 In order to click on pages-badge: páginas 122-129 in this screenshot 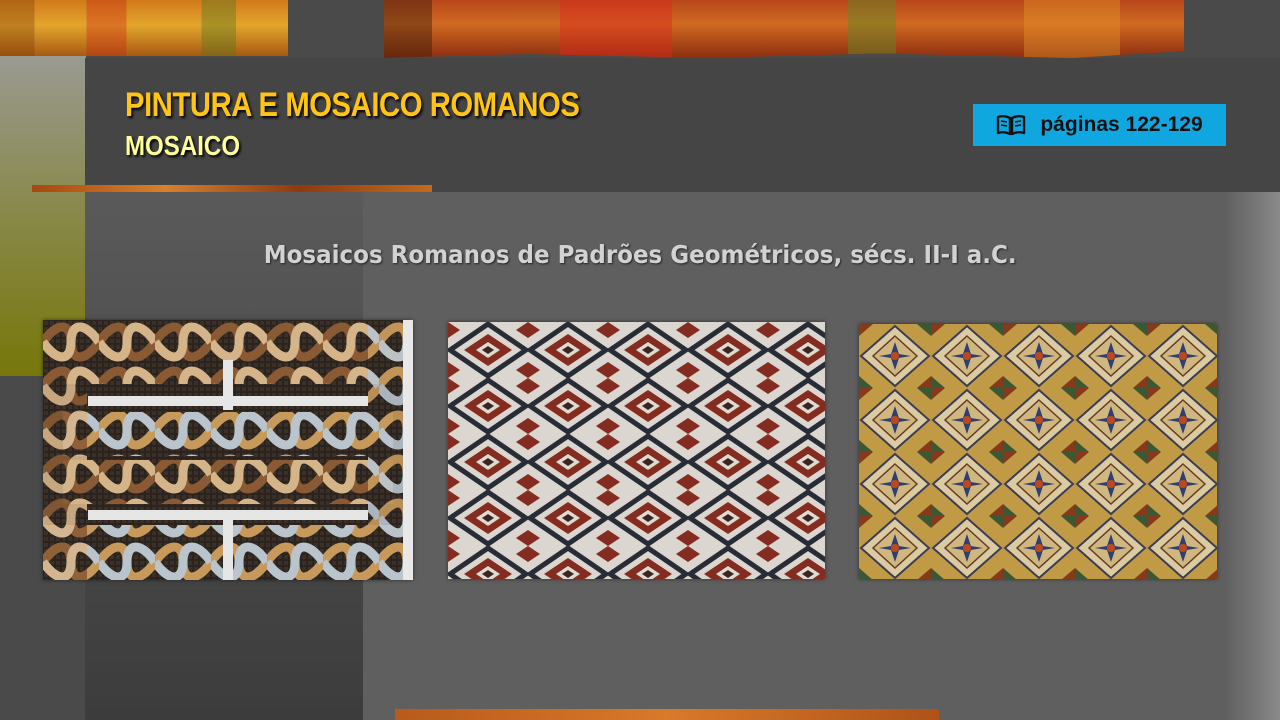, I will do `click(1099, 125)`.